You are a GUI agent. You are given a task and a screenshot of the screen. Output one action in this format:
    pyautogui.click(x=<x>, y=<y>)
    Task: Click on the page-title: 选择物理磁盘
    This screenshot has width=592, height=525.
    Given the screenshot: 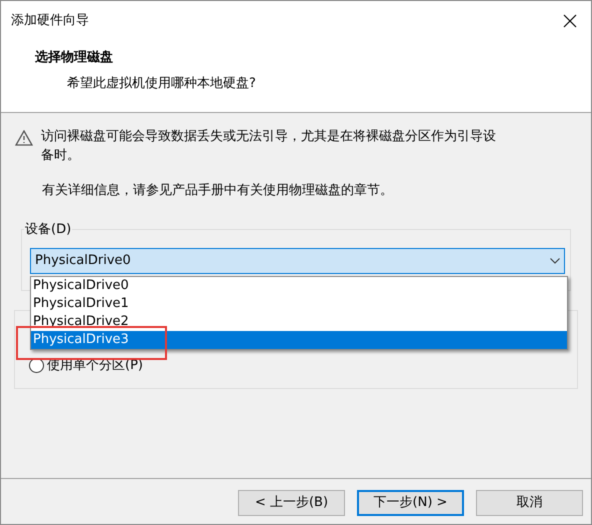 What is the action you would take?
    pyautogui.click(x=74, y=58)
    